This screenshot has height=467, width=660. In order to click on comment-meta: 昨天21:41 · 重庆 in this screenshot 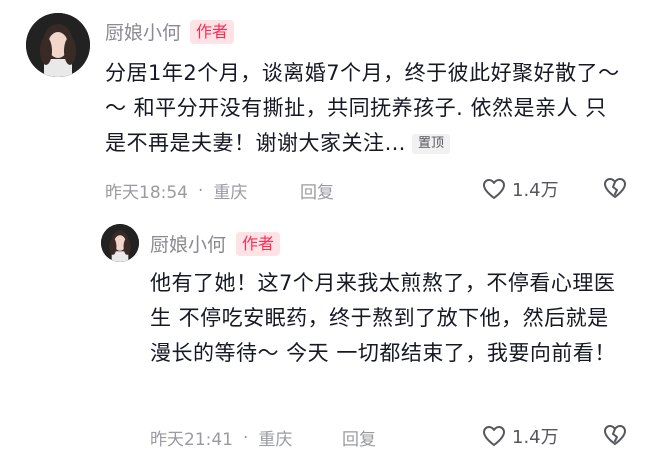, I will do `click(221, 438)`.